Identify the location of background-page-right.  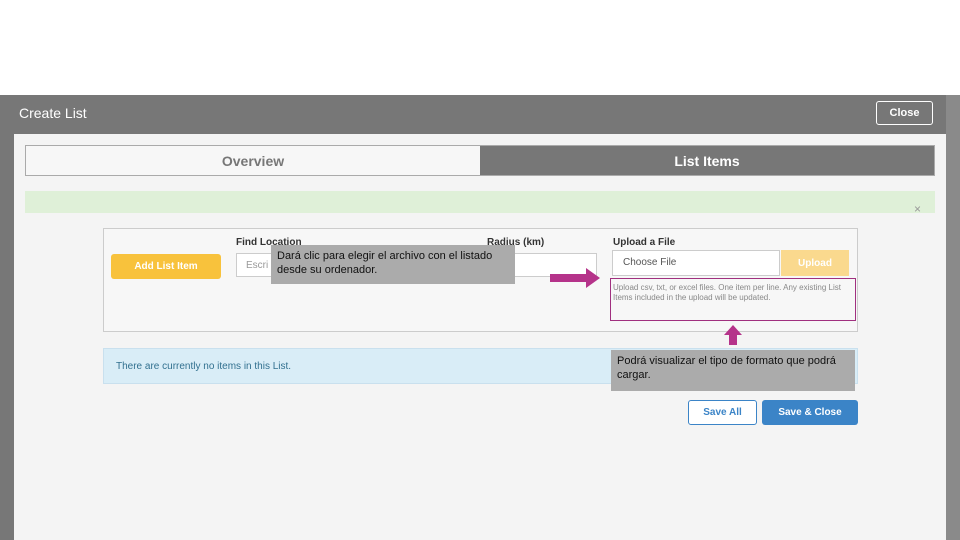
(953, 317).